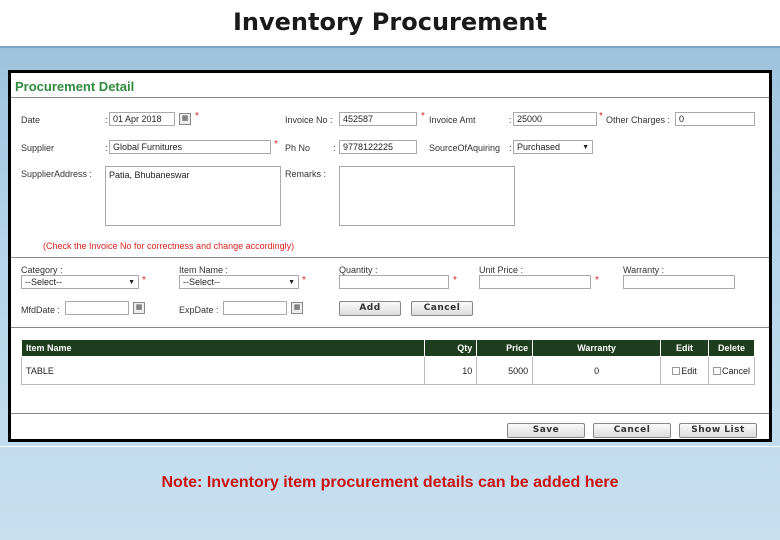  I want to click on ph-no-label: Ph No, so click(298, 148).